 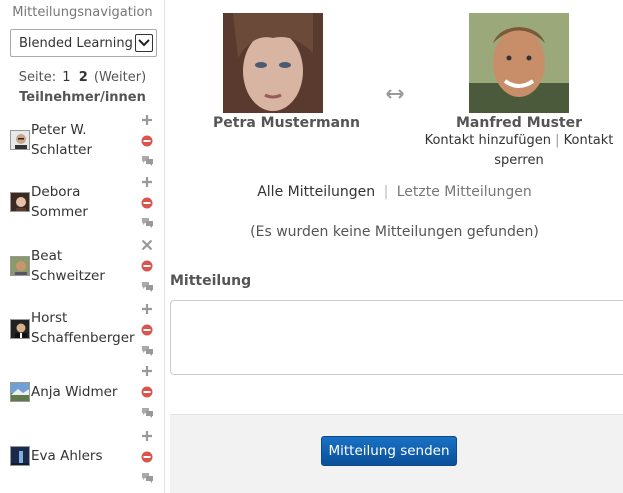 I want to click on pager: Seite: 1 2 (Weiter), so click(x=82, y=77).